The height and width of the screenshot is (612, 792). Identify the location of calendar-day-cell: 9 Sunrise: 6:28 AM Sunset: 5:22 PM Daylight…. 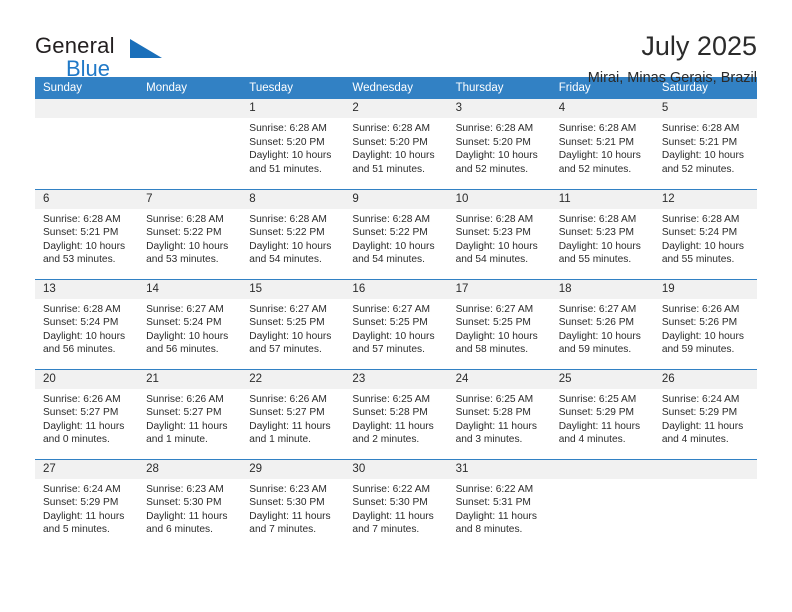
(396, 233).